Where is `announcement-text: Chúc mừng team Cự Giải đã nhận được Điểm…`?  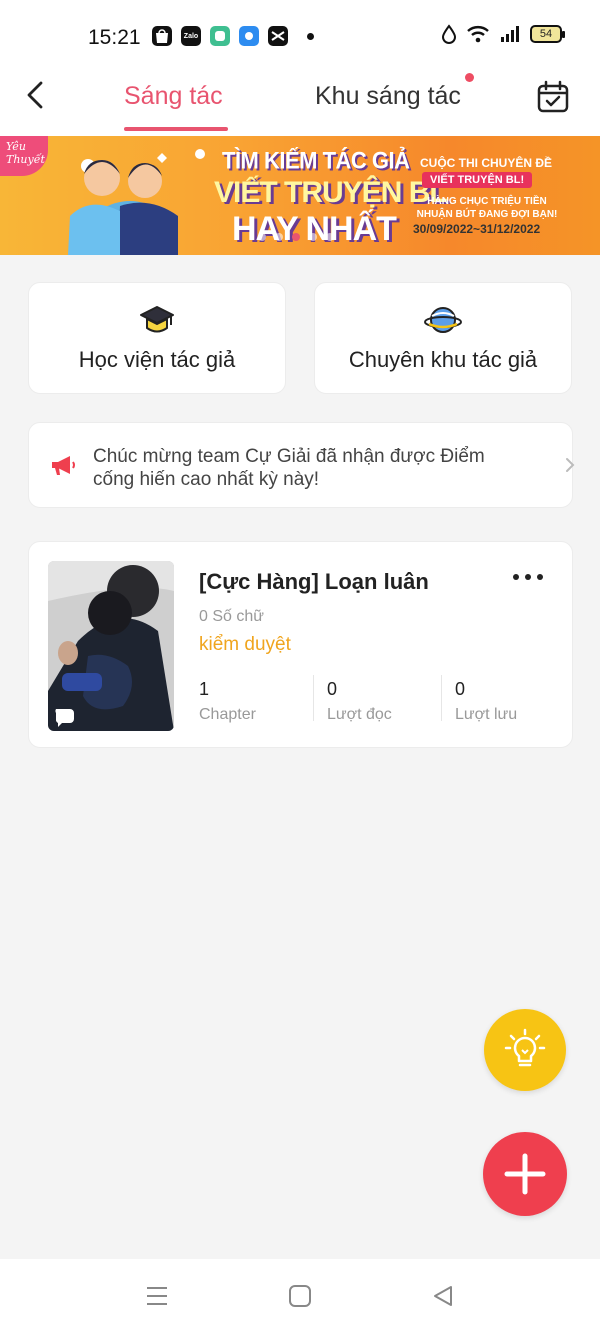 announcement-text: Chúc mừng team Cự Giải đã nhận được Điểm… is located at coordinates (289, 468).